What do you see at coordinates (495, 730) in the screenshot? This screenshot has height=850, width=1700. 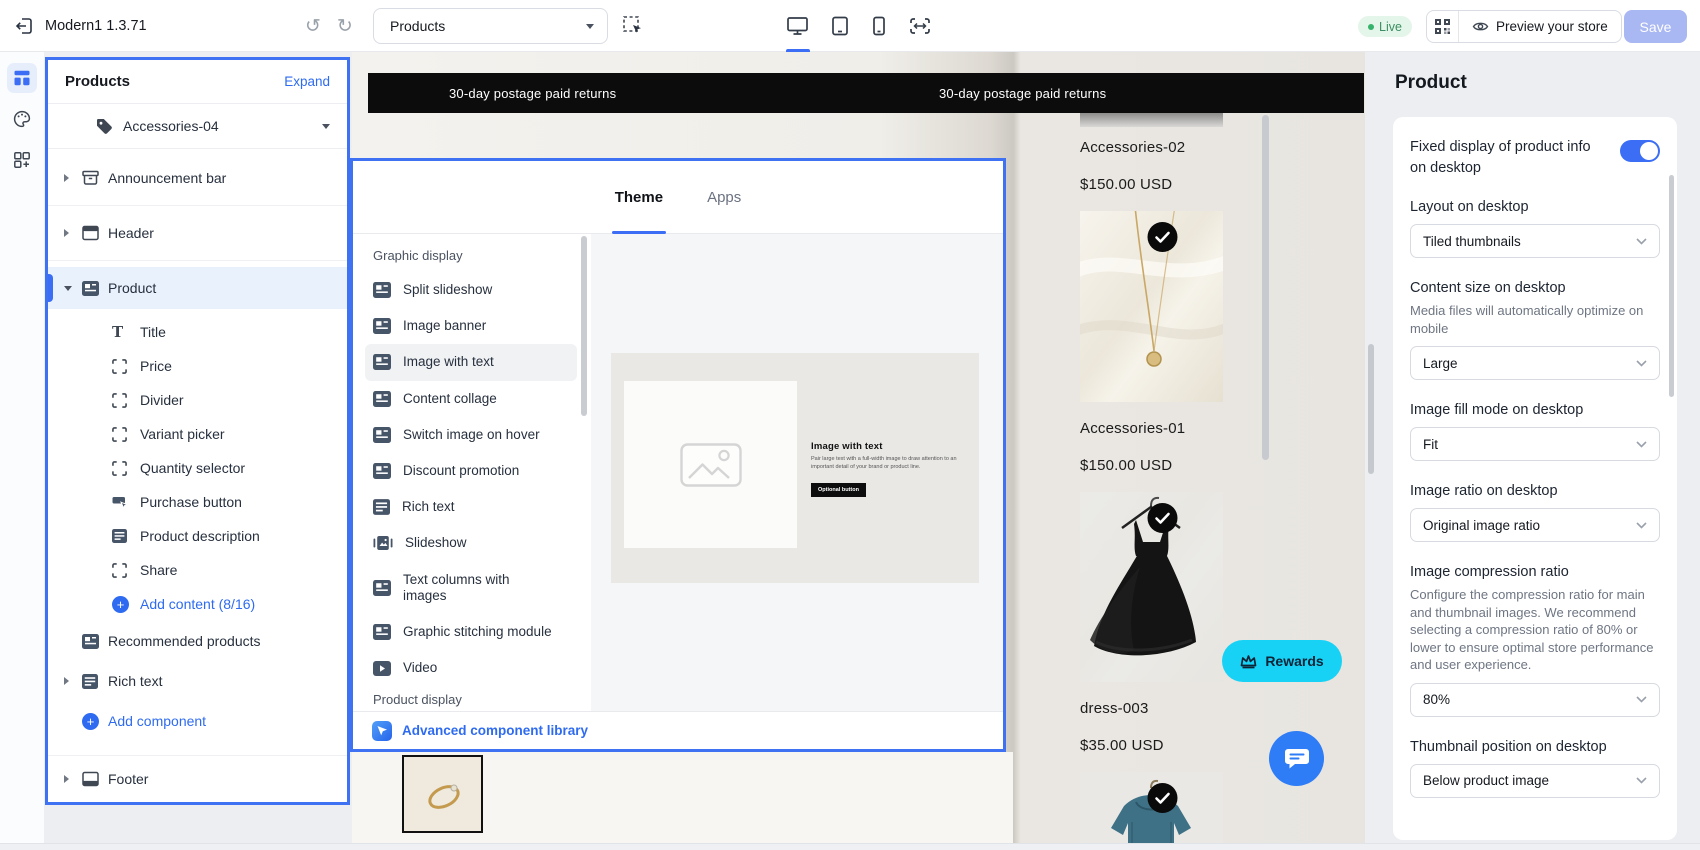 I see `advanced-component-library-link: Advanced component library` at bounding box center [495, 730].